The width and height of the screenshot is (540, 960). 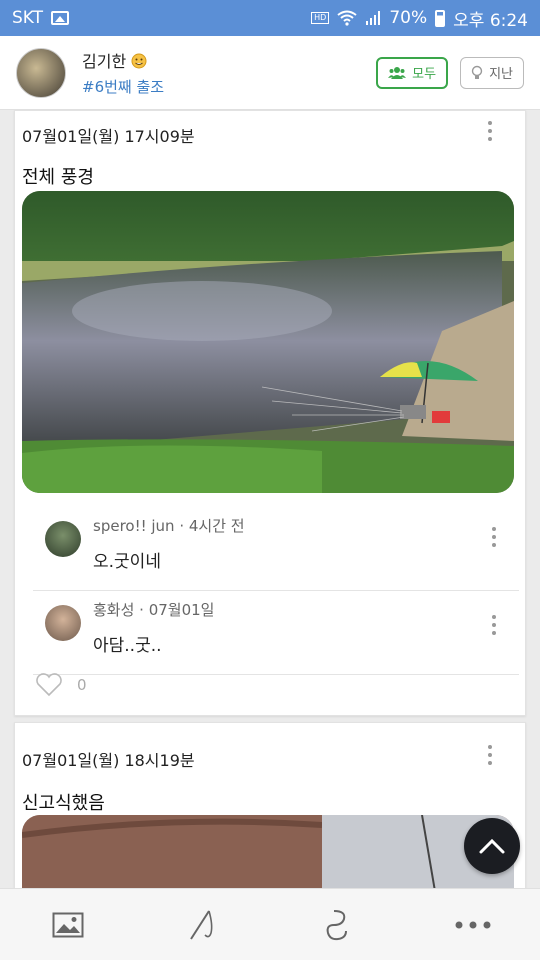 I want to click on image-icon, so click(x=67, y=924).